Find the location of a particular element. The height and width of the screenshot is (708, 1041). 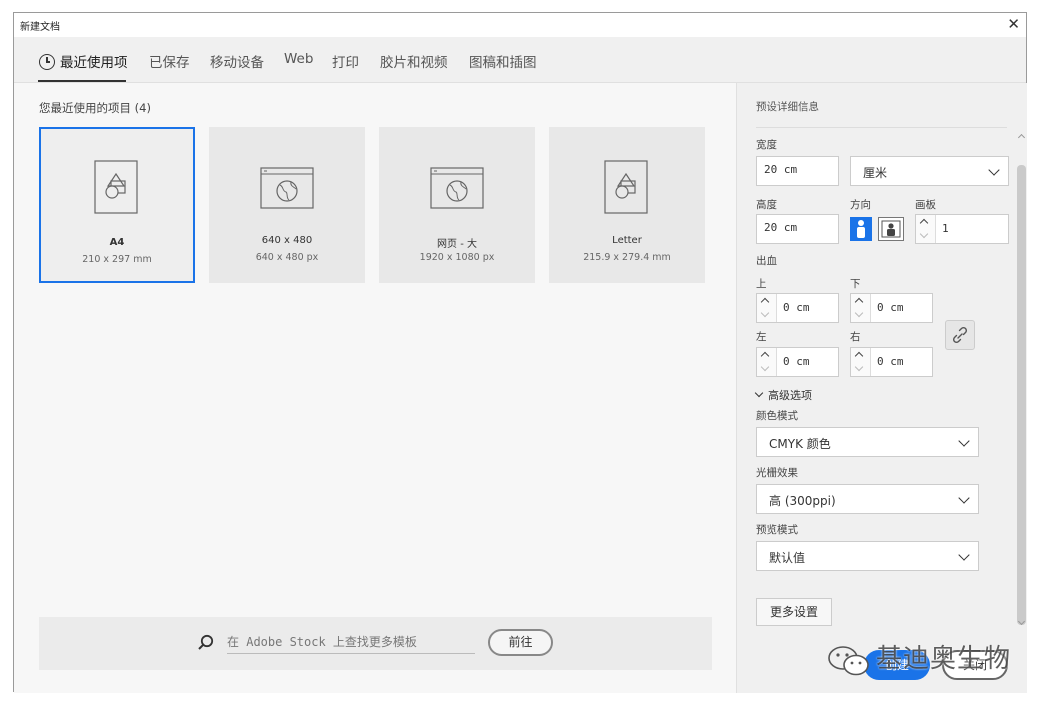

color-mode-value: CMYK 颜色 is located at coordinates (800, 444).